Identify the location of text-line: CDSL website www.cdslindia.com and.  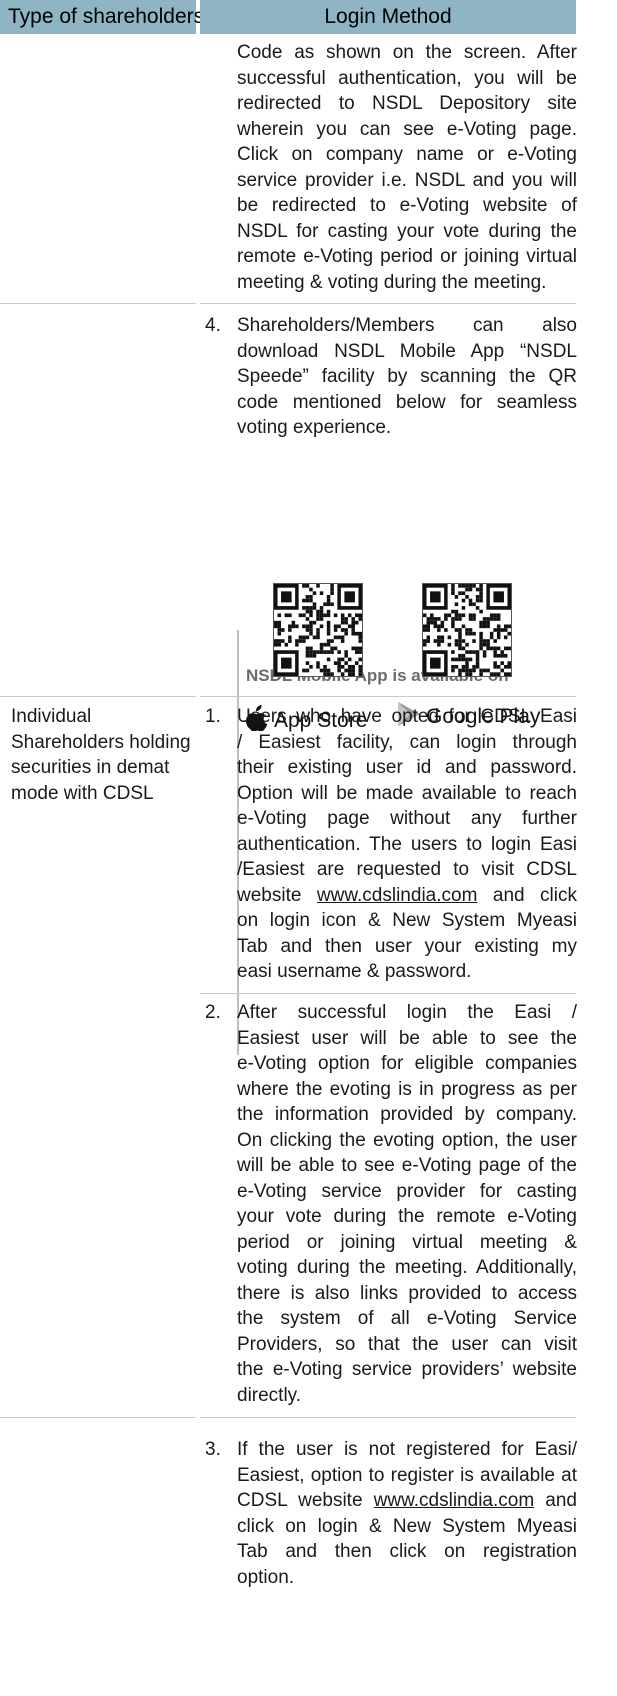
(407, 1500).